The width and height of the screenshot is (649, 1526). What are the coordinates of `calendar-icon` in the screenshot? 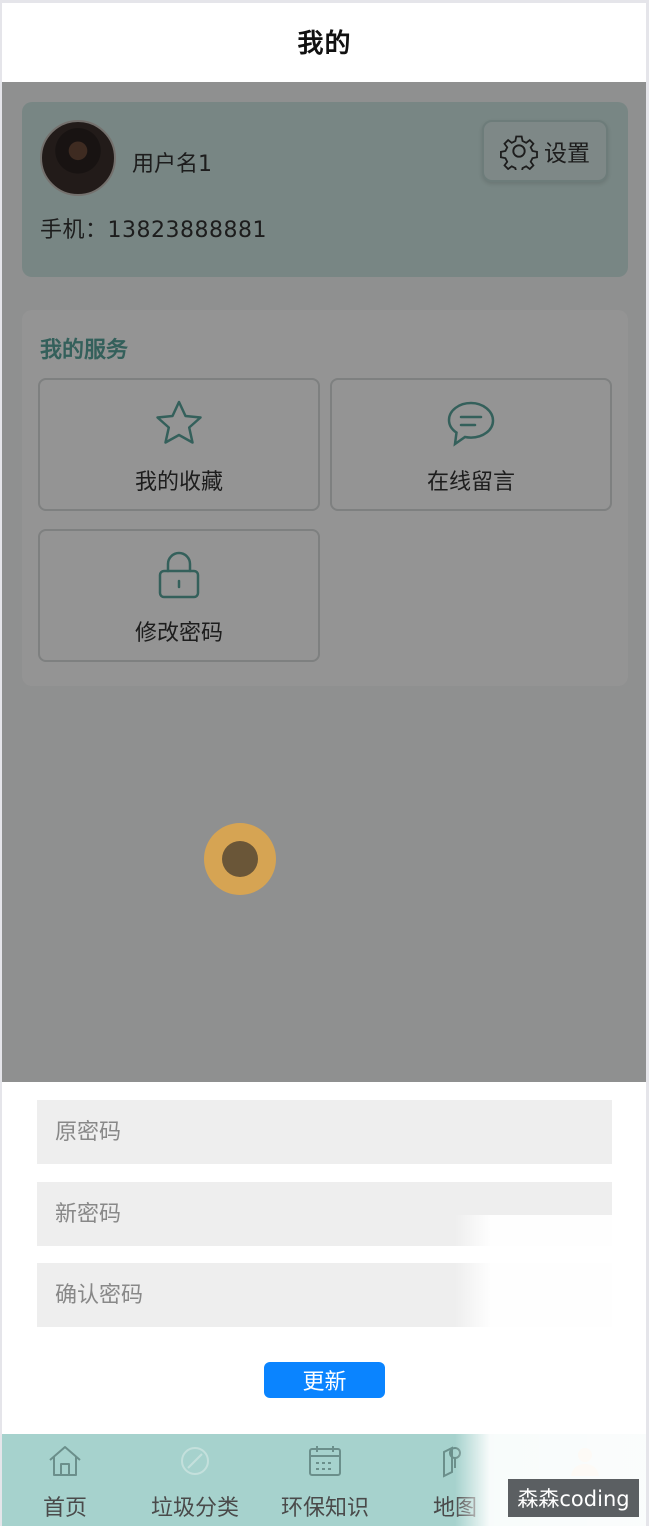 It's located at (325, 1461).